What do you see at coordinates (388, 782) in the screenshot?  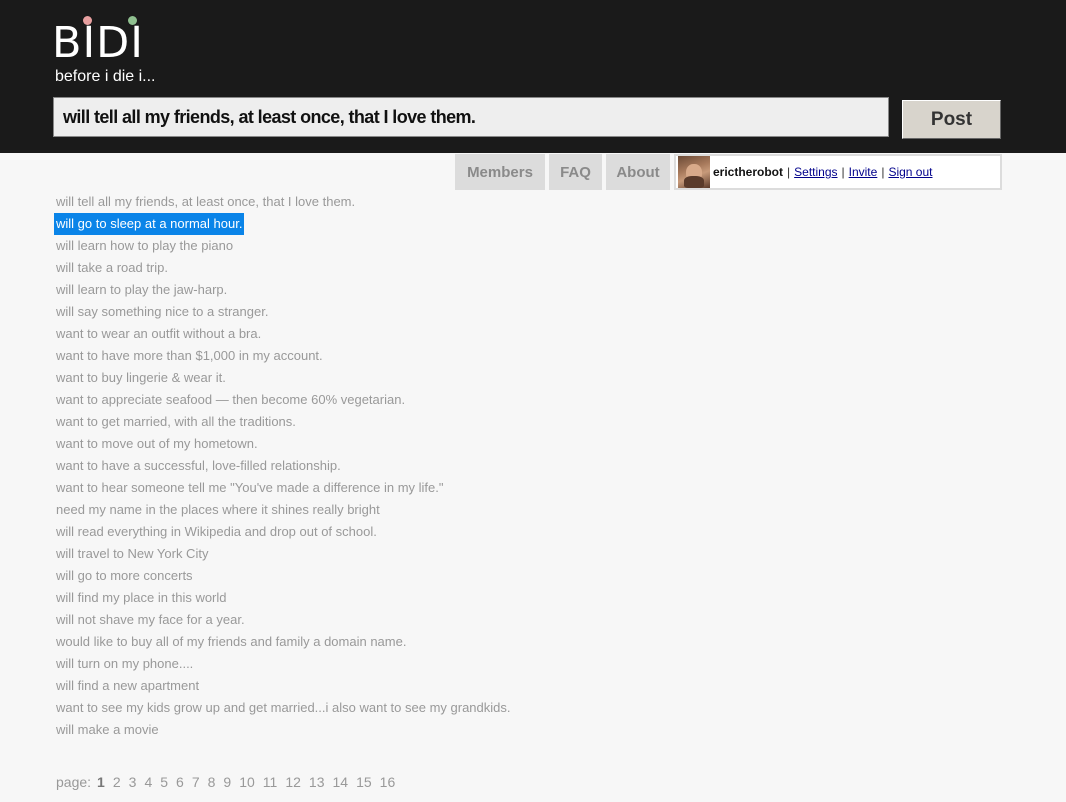 I see `page-link: 16` at bounding box center [388, 782].